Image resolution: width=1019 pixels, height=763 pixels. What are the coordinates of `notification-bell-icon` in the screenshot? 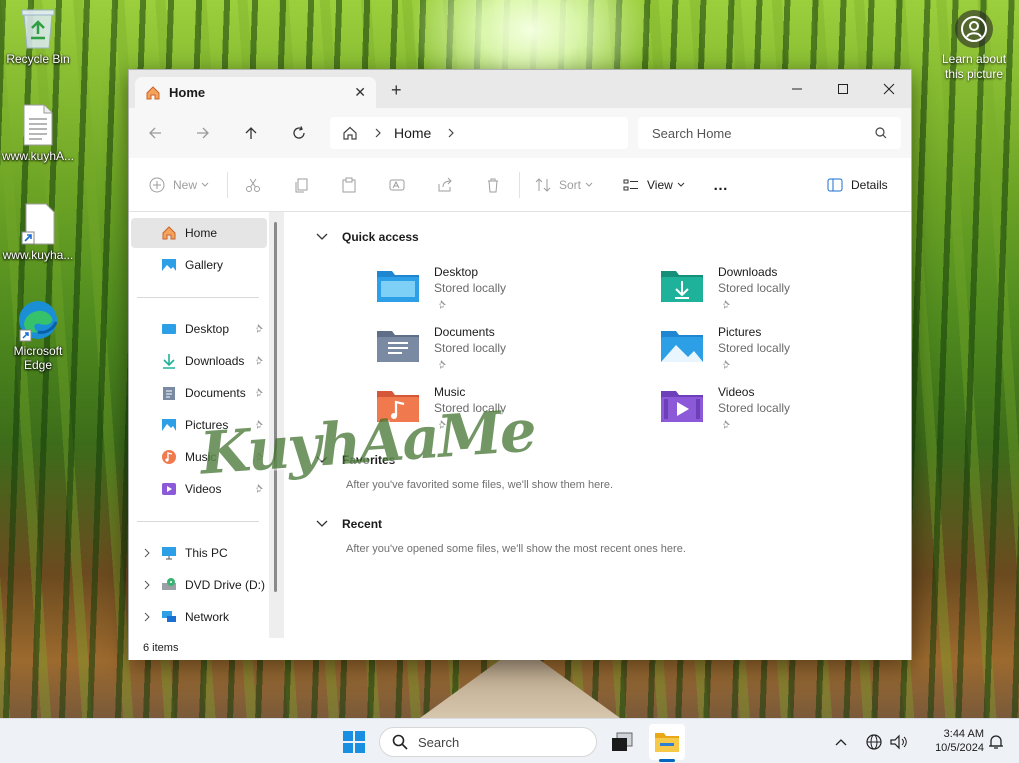 It's located at (996, 742).